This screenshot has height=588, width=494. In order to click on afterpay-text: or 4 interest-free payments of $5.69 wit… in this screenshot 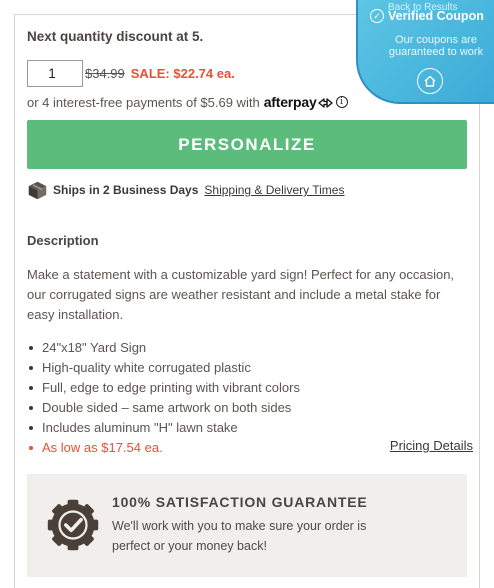, I will do `click(143, 102)`.